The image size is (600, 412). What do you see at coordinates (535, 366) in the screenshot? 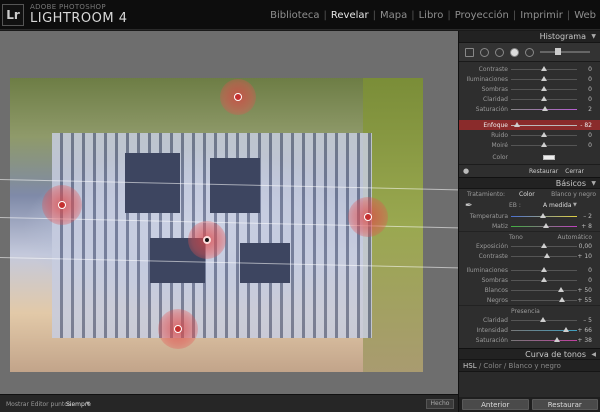
I see `bw-tab: Blanco y negro` at bounding box center [535, 366].